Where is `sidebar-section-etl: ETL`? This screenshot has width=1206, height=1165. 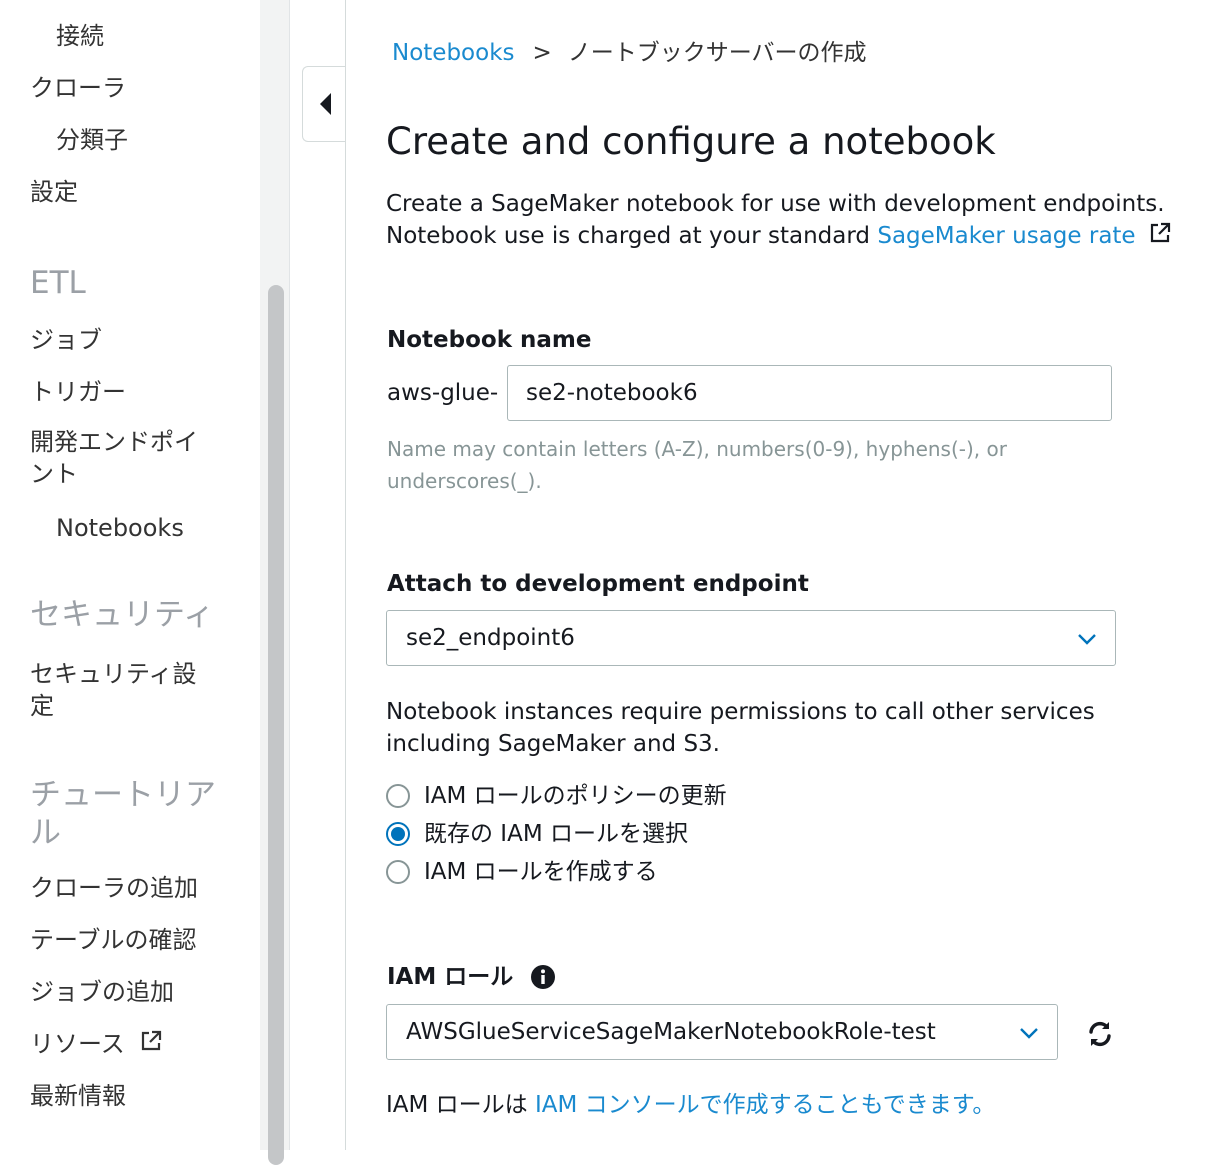 sidebar-section-etl: ETL is located at coordinates (58, 283).